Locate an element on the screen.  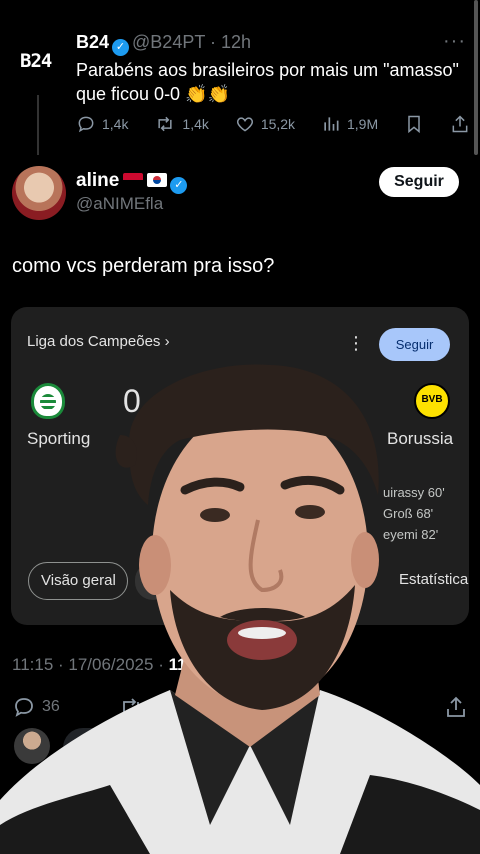
repost-action: 1,4k is located at coordinates (181, 124).